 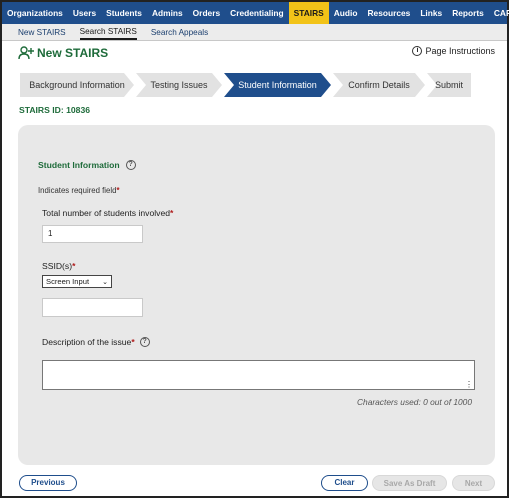 What do you see at coordinates (344, 483) in the screenshot?
I see `clear-button: Clear` at bounding box center [344, 483].